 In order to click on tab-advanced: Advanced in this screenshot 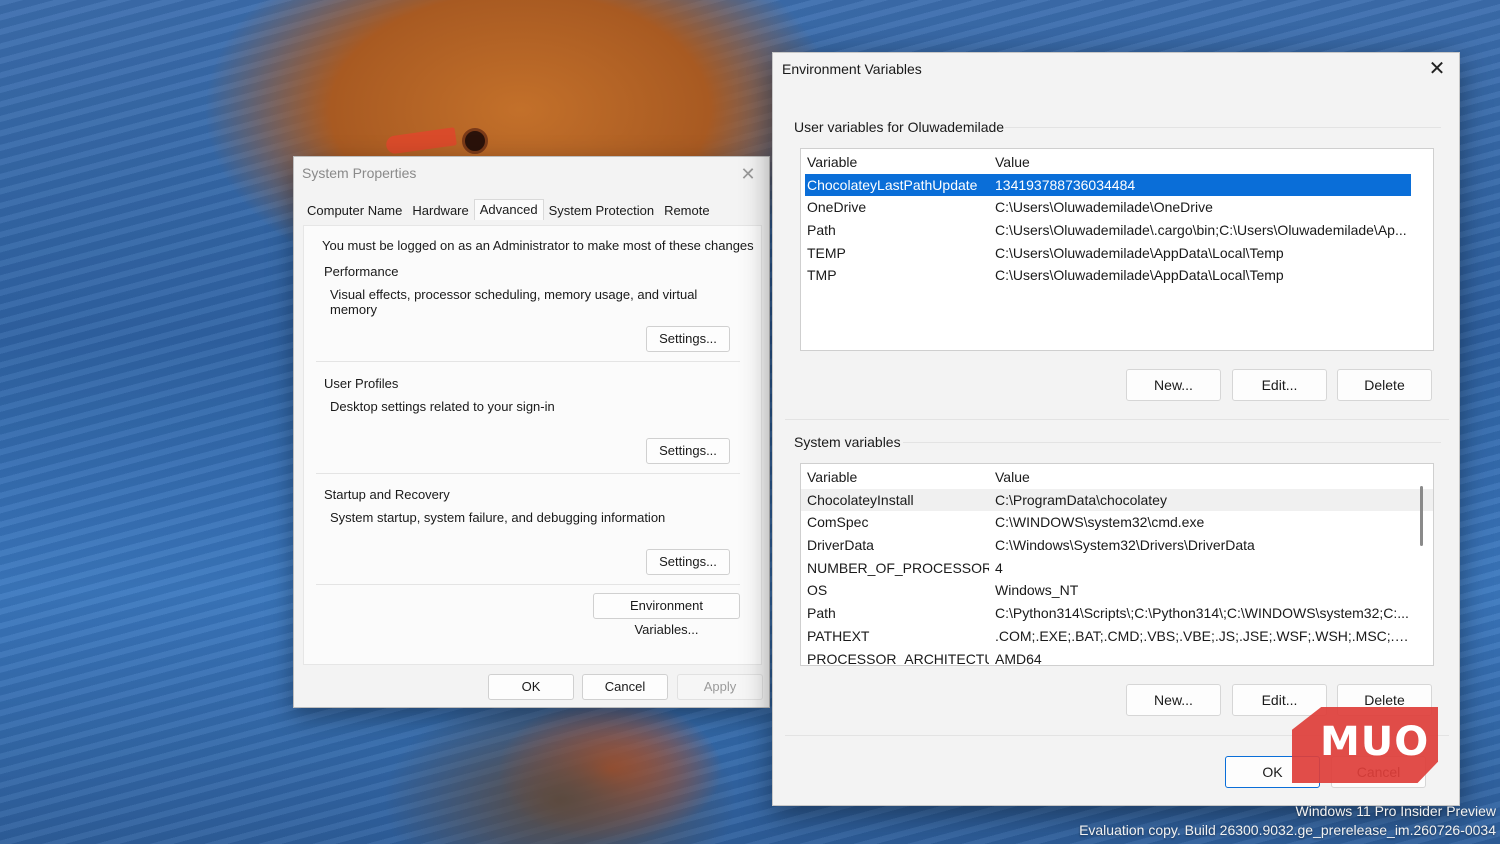, I will do `click(508, 209)`.